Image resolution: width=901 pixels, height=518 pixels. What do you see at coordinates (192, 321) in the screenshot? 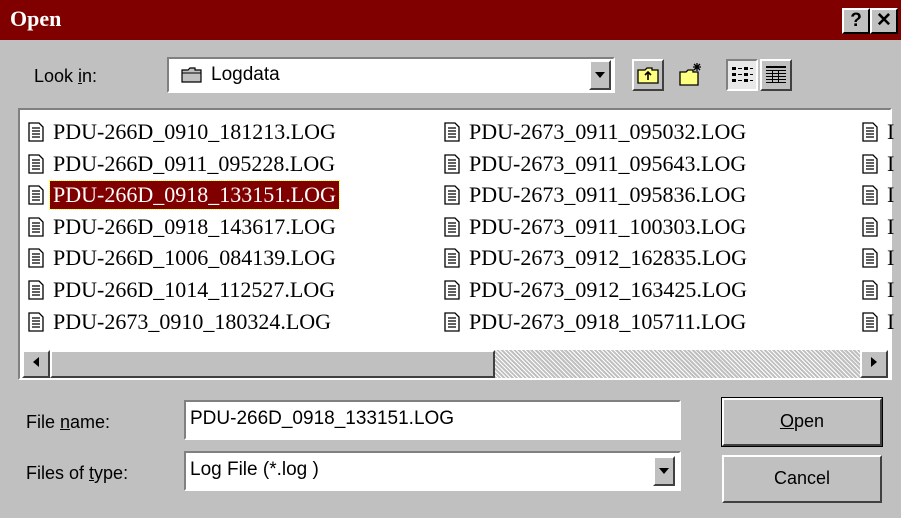
I see `file-item-name: PDU-2673_0910_180324.LOG` at bounding box center [192, 321].